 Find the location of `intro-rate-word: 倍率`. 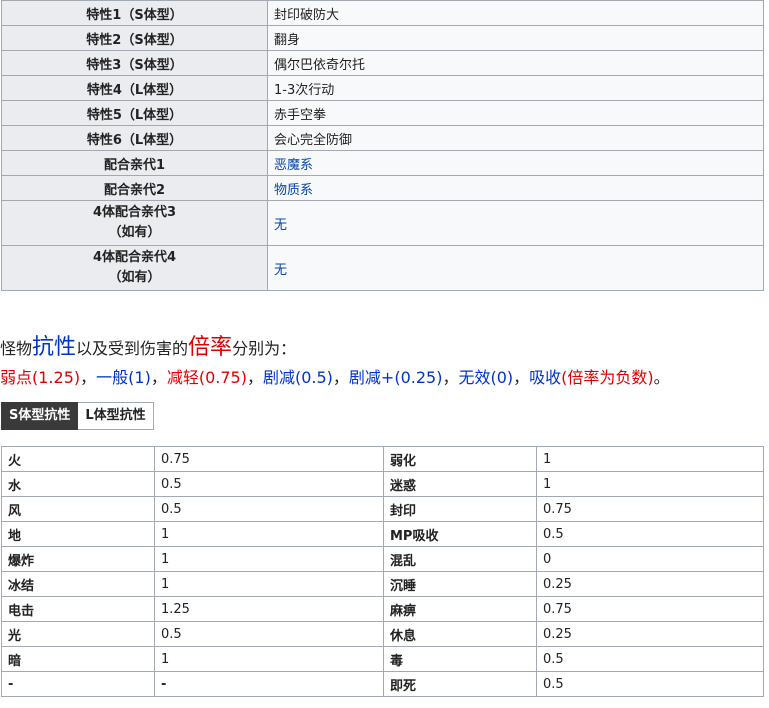

intro-rate-word: 倍率 is located at coordinates (210, 347).